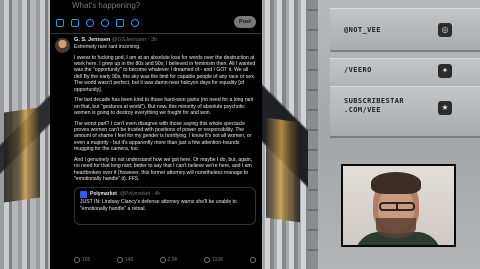  Describe the element at coordinates (120, 23) in the screenshot. I see `schedule-icon` at that location.